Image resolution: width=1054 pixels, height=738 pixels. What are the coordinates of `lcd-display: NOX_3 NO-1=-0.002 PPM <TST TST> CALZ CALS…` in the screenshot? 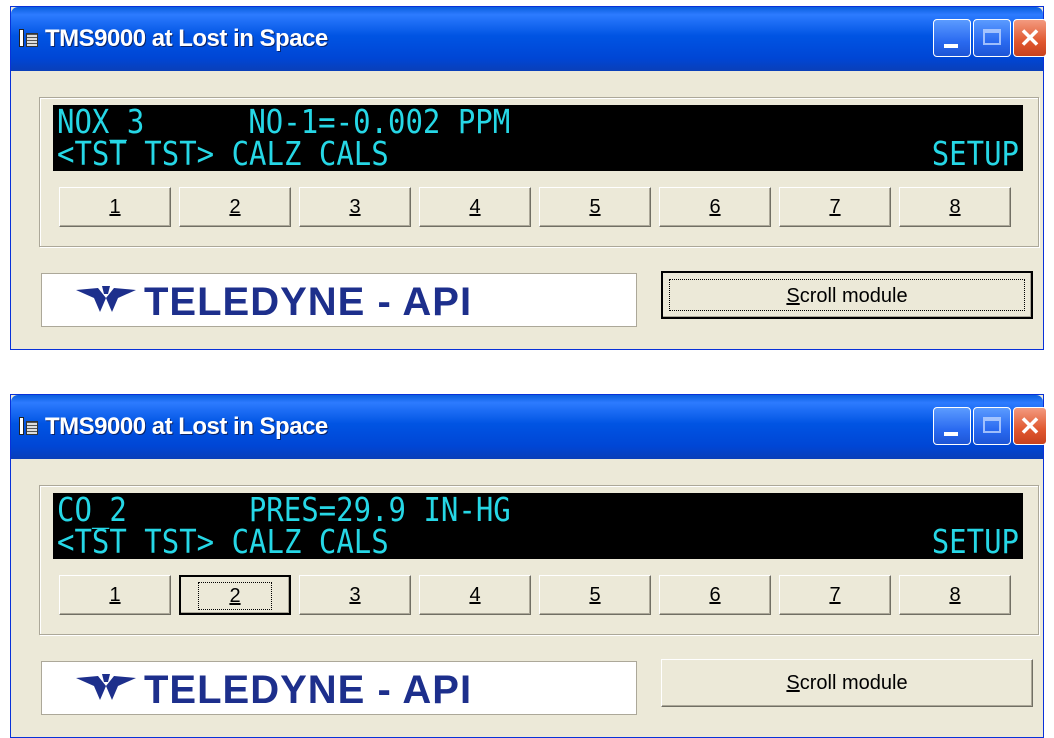 It's located at (538, 138).